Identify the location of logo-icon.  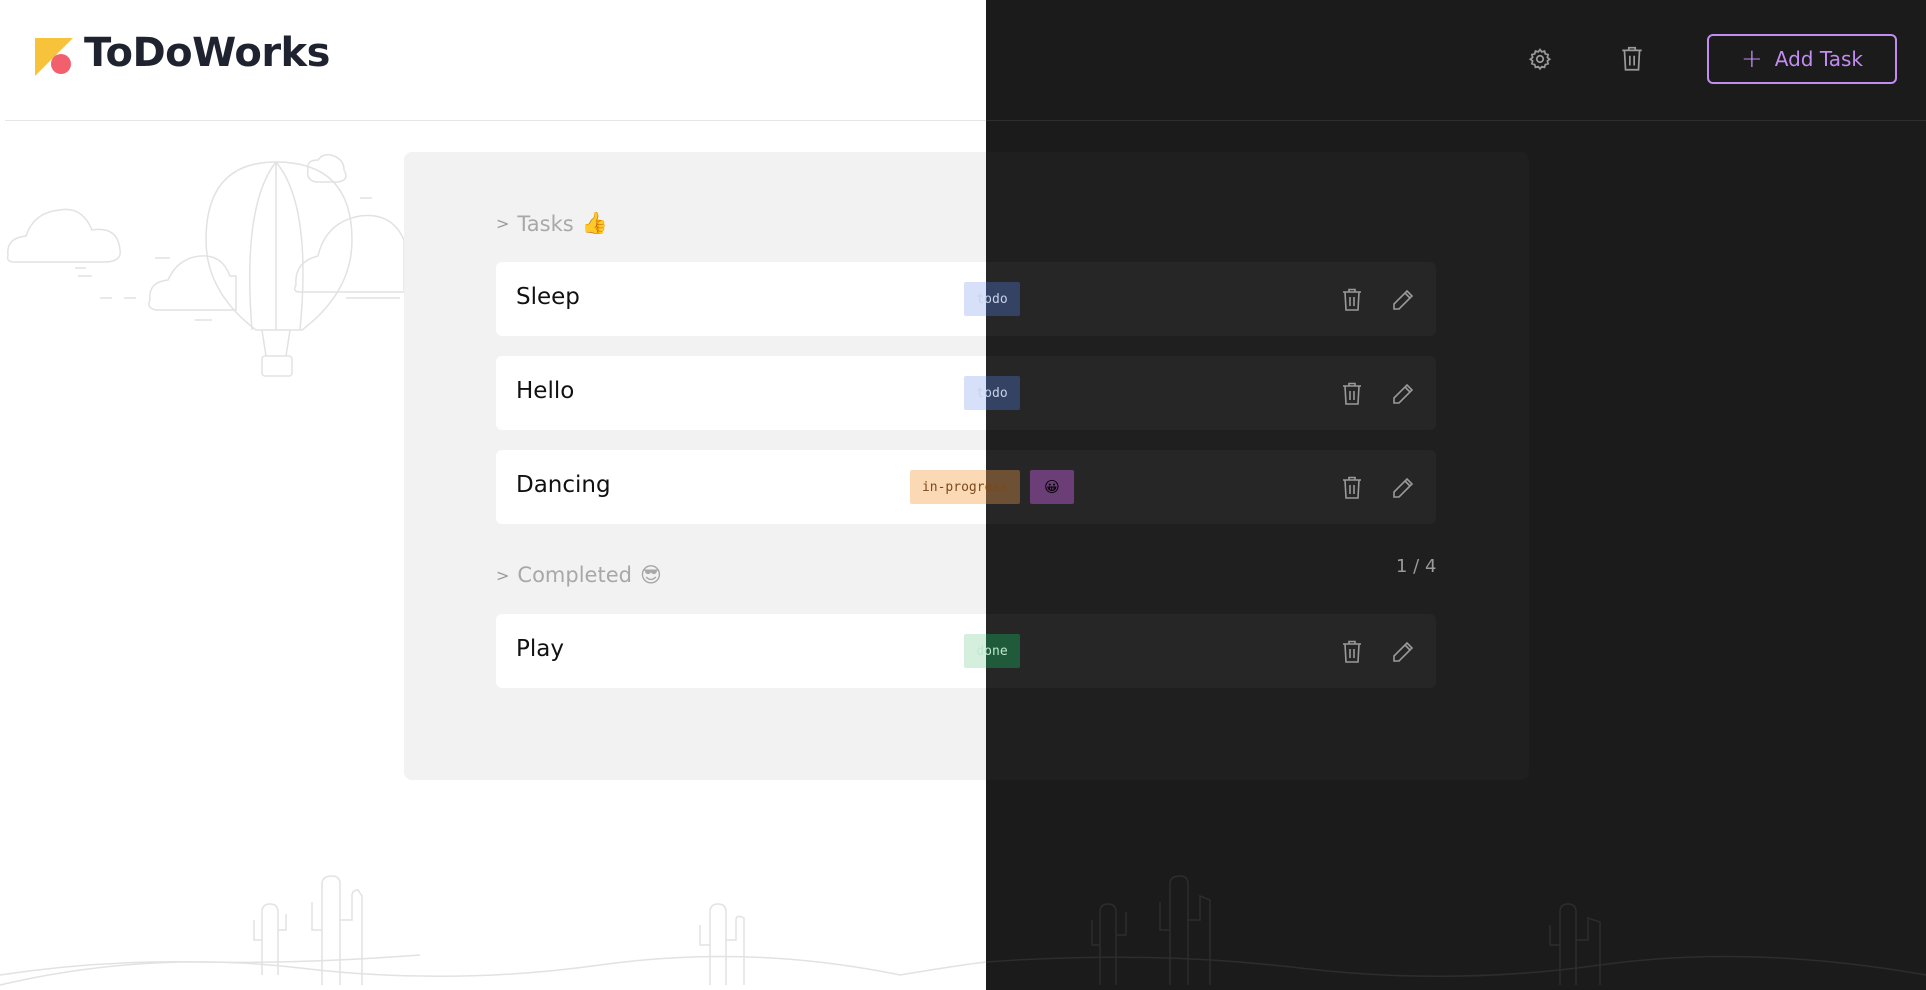
(54, 57).